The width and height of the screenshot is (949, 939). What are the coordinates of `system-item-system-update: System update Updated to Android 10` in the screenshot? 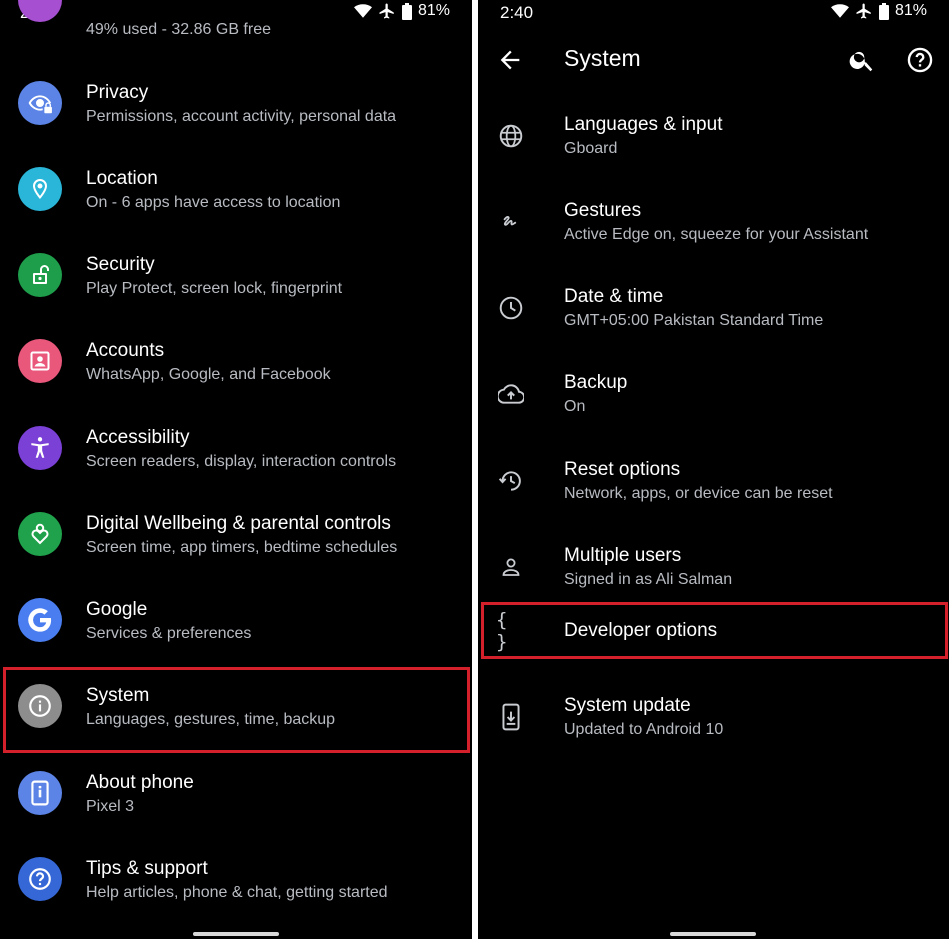 It's located at (713, 736).